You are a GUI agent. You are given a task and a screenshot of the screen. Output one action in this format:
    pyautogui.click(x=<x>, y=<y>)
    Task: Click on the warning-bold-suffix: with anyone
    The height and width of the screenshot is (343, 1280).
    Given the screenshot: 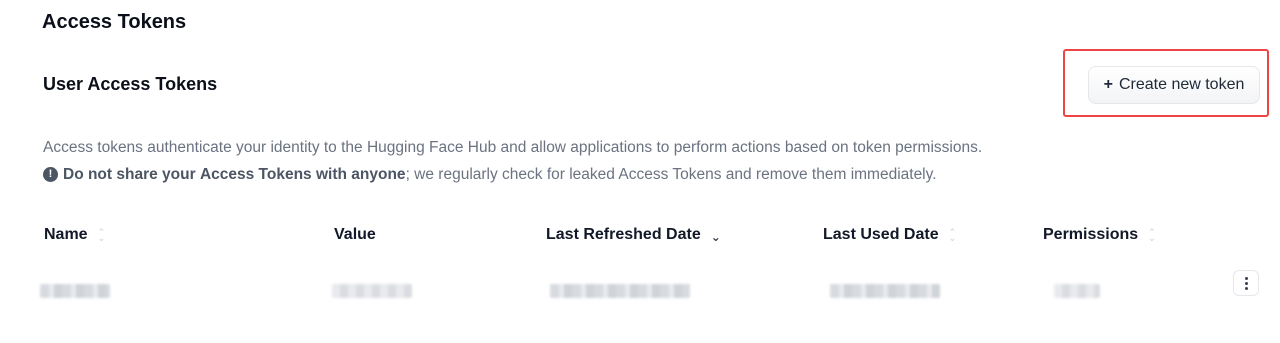 What is the action you would take?
    pyautogui.click(x=360, y=174)
    